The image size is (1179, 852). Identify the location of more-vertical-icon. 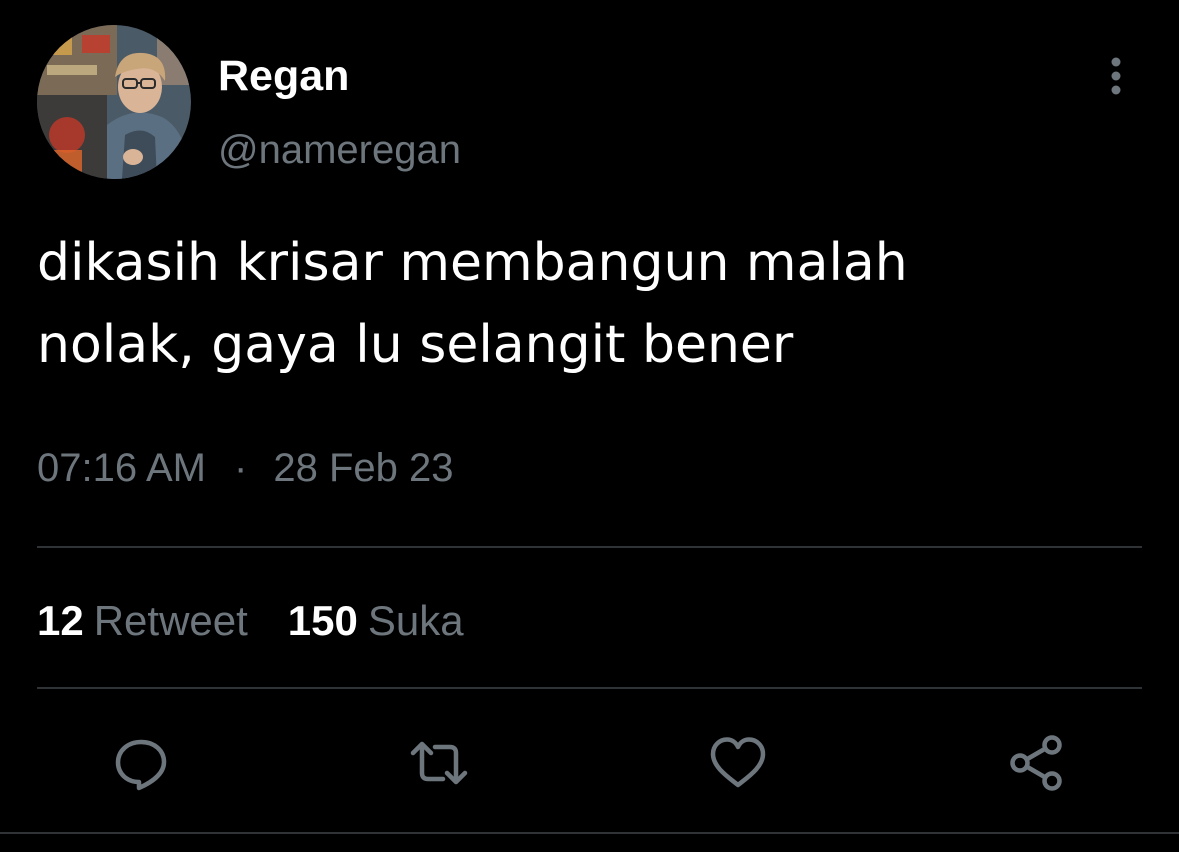
(1116, 76).